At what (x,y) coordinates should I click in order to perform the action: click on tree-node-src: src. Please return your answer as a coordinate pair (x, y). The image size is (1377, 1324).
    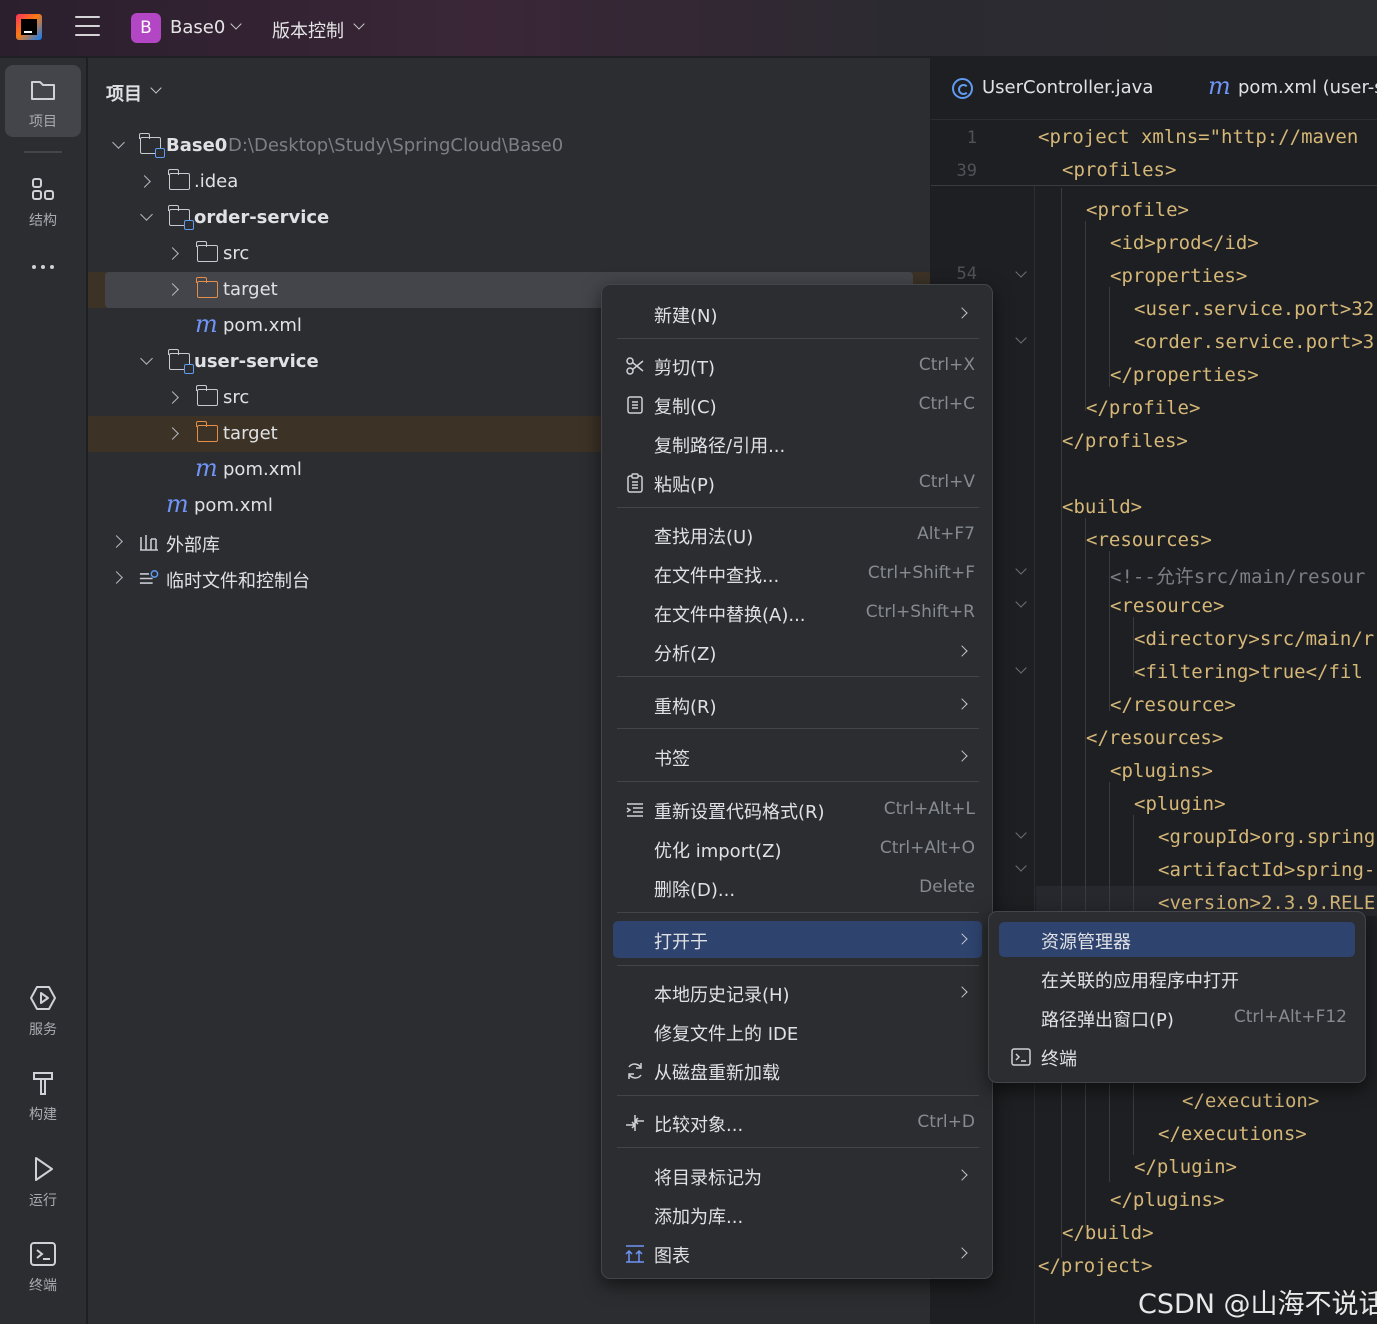
    Looking at the image, I should click on (509, 254).